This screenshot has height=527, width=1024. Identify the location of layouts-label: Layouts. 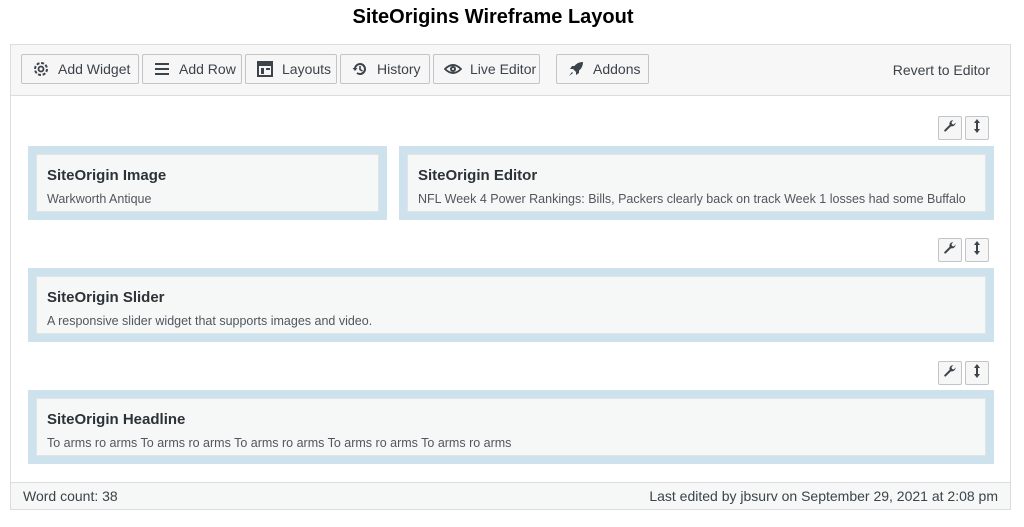
(307, 69).